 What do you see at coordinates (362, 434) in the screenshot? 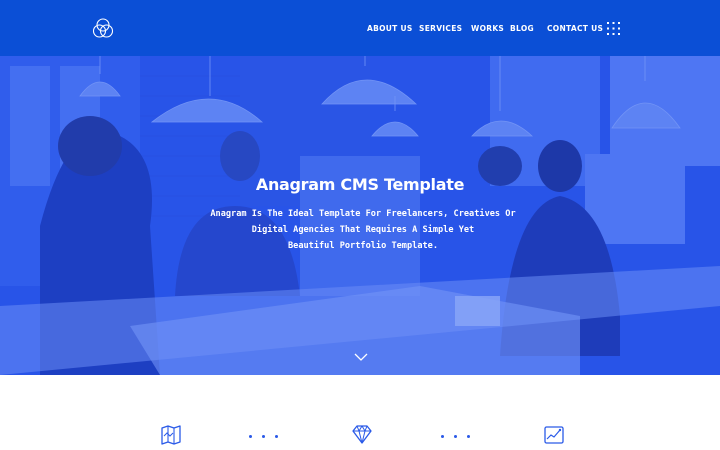
I see `diamond-icon` at bounding box center [362, 434].